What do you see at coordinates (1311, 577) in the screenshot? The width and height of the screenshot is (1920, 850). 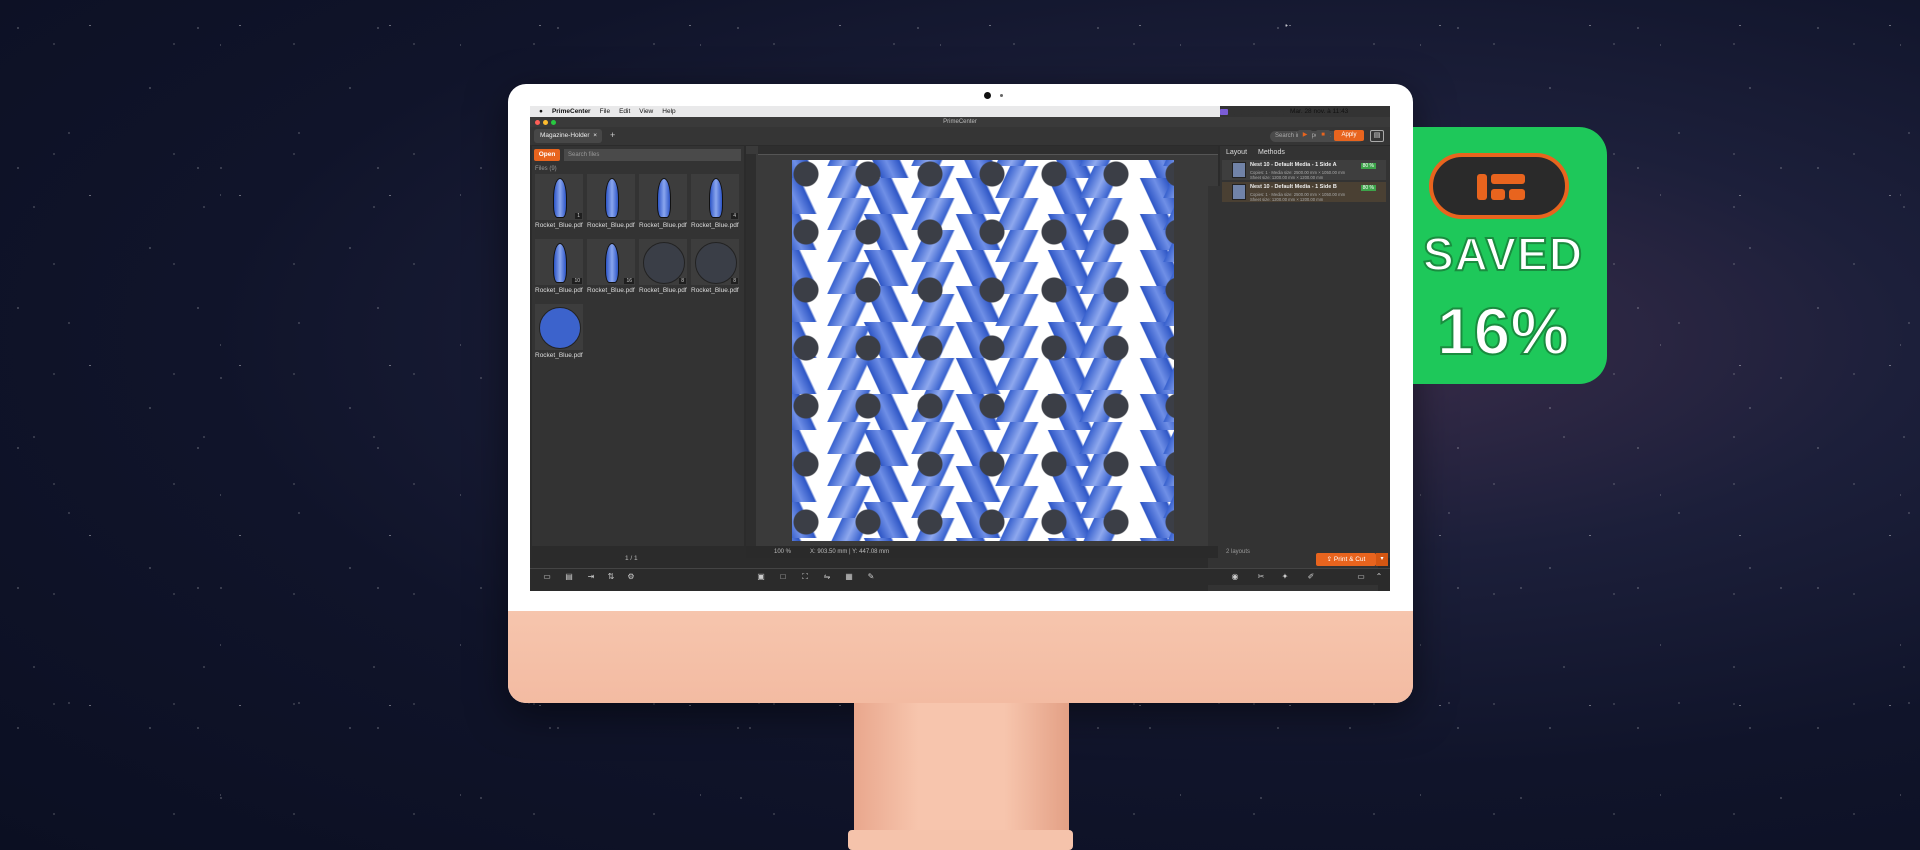 I see `draw-icon: ✐` at bounding box center [1311, 577].